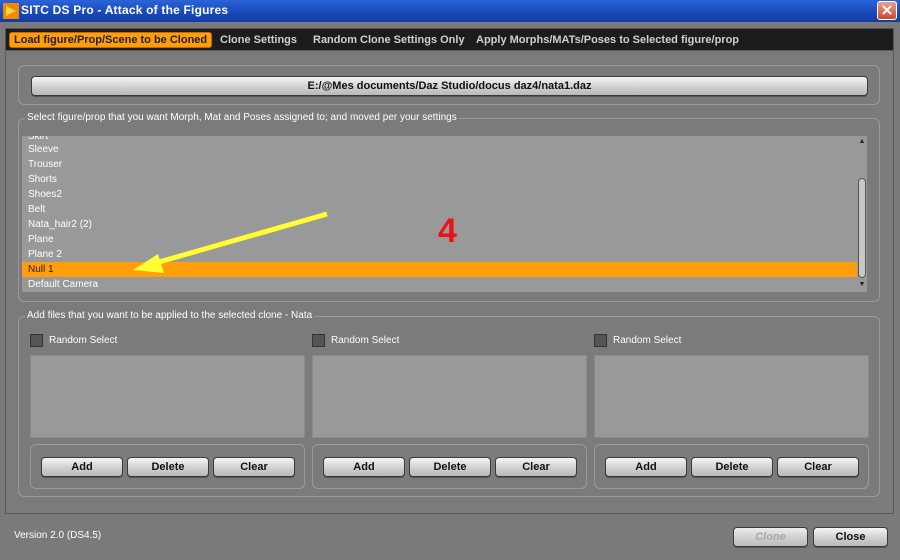 This screenshot has height=560, width=900. I want to click on close-button: Close, so click(850, 537).